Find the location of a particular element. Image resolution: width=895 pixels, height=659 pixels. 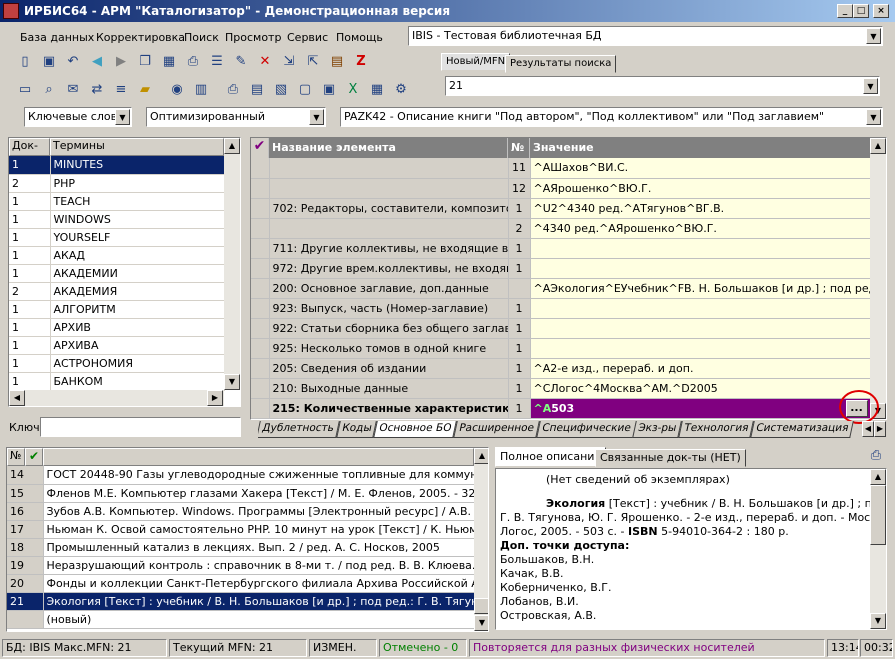

tree-icon: ☰ is located at coordinates (217, 61).